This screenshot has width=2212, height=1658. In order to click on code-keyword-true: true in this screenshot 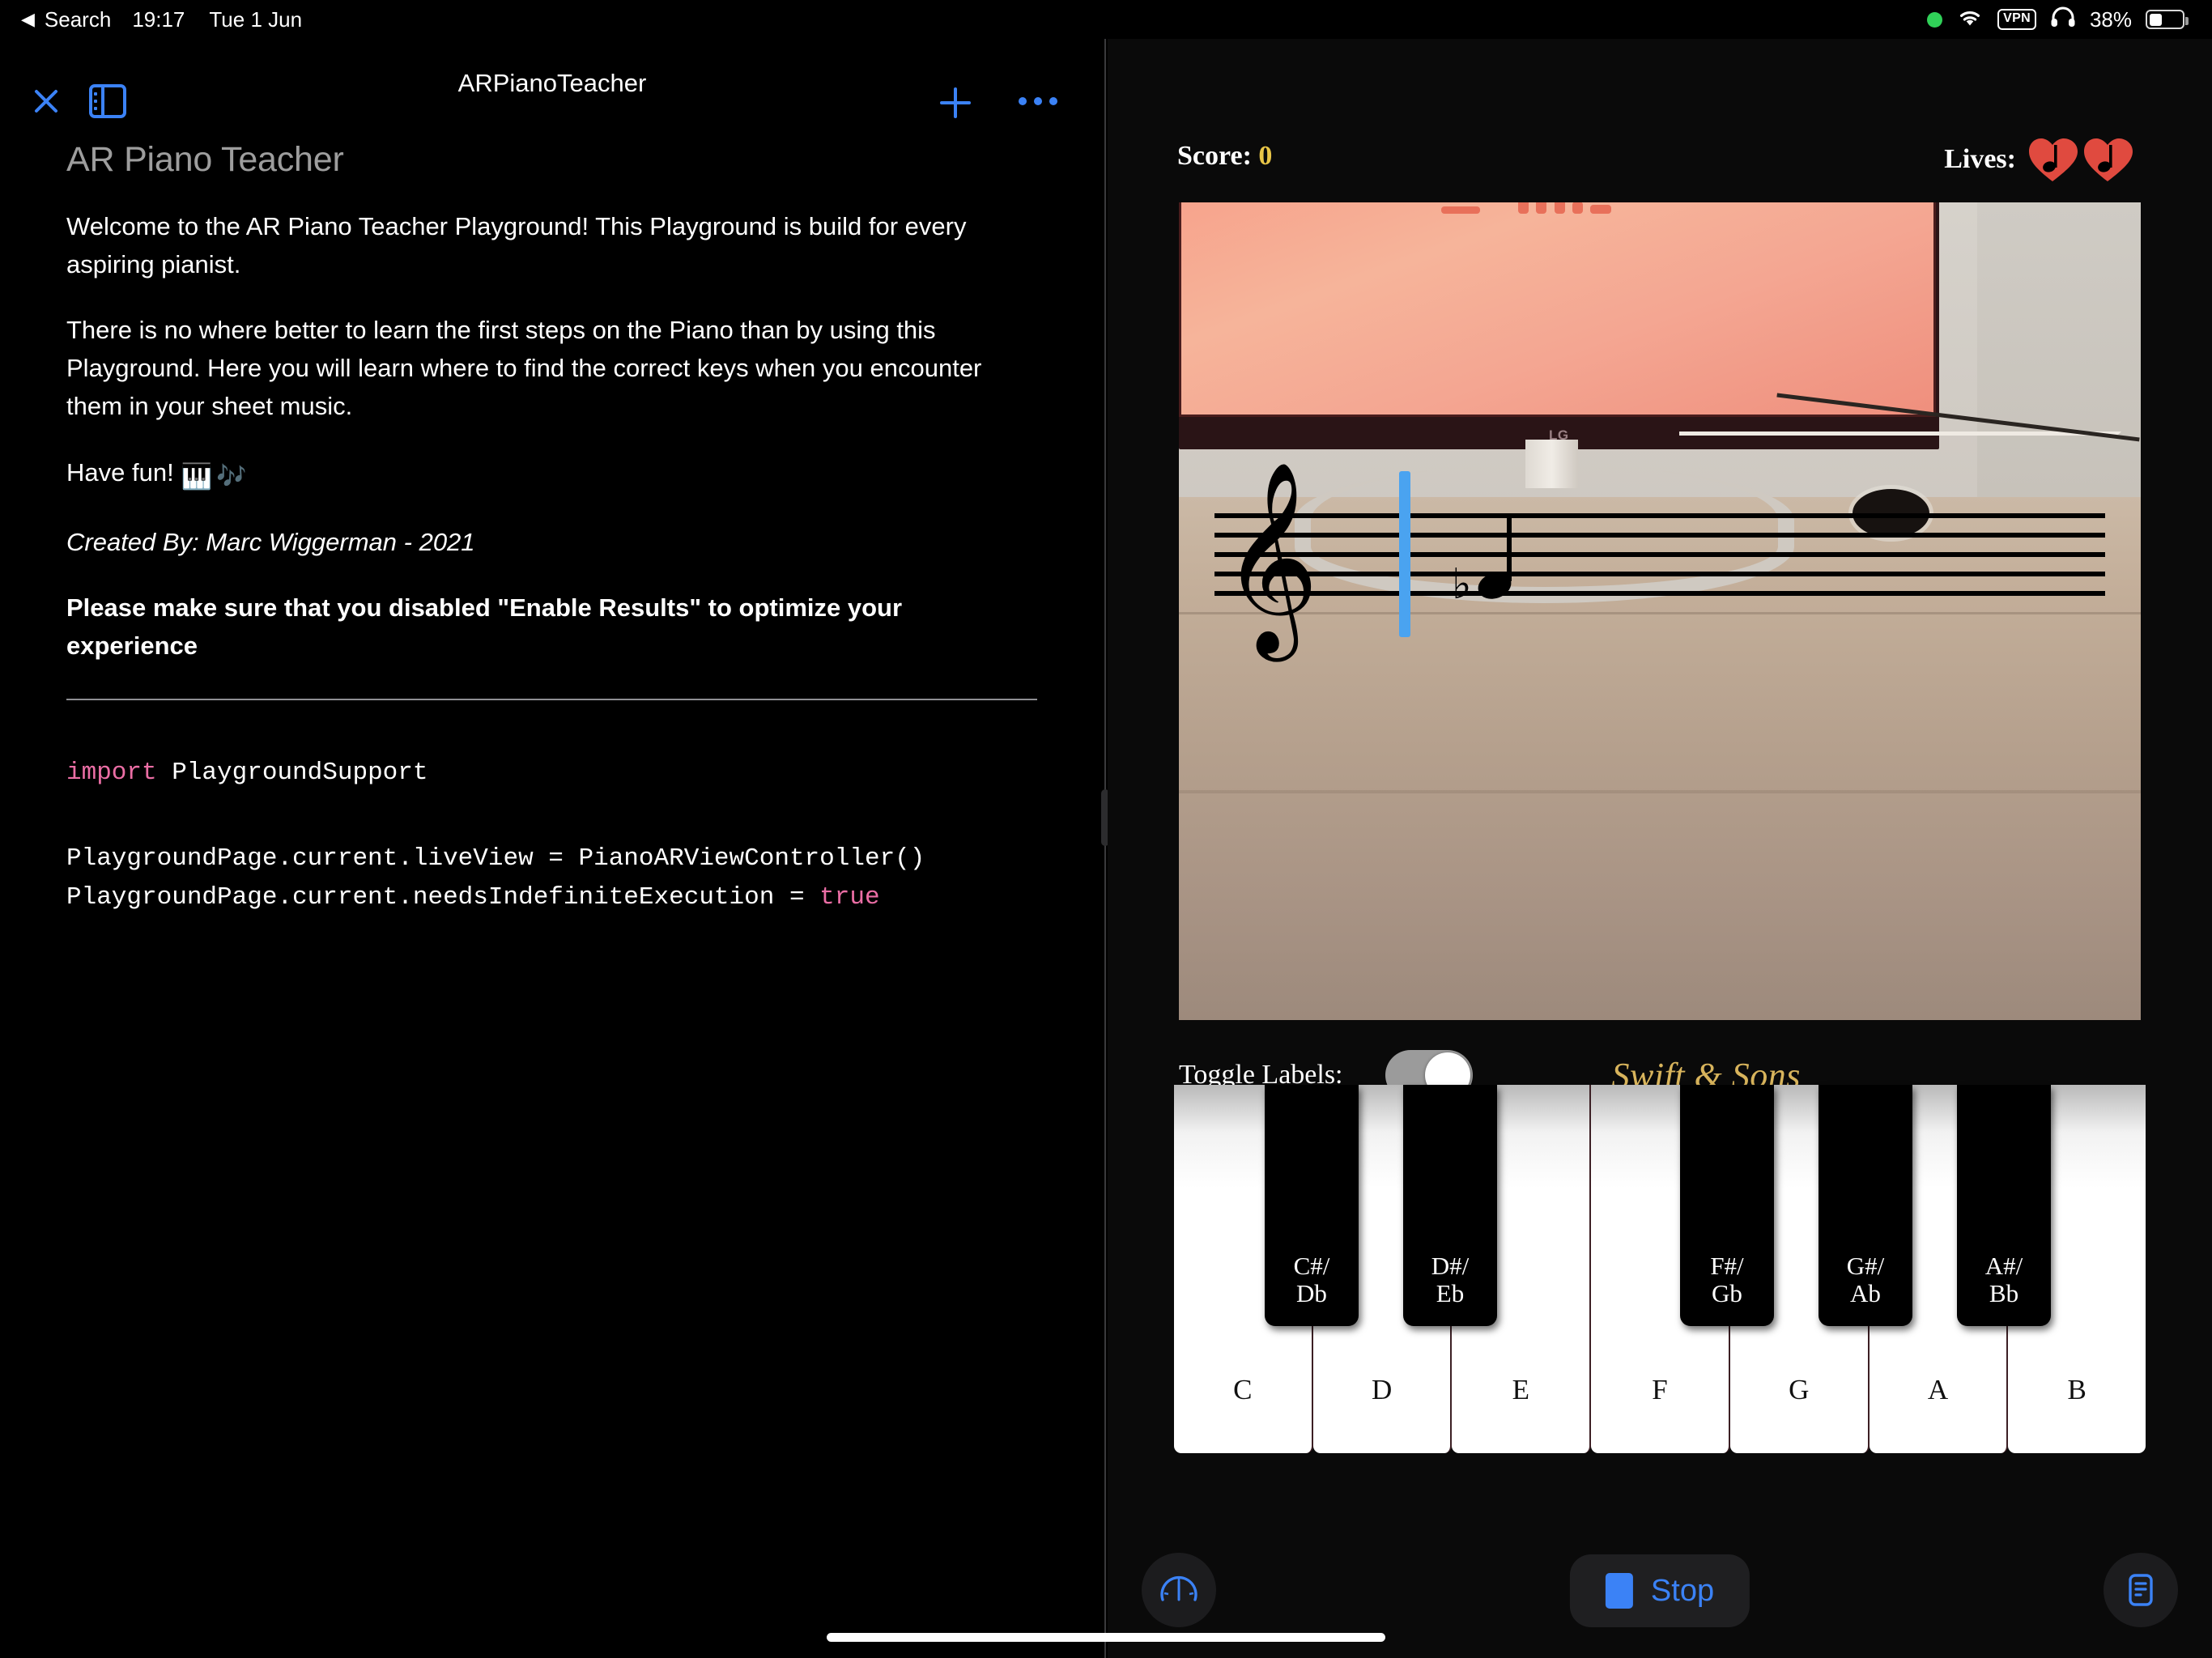, I will do `click(850, 897)`.